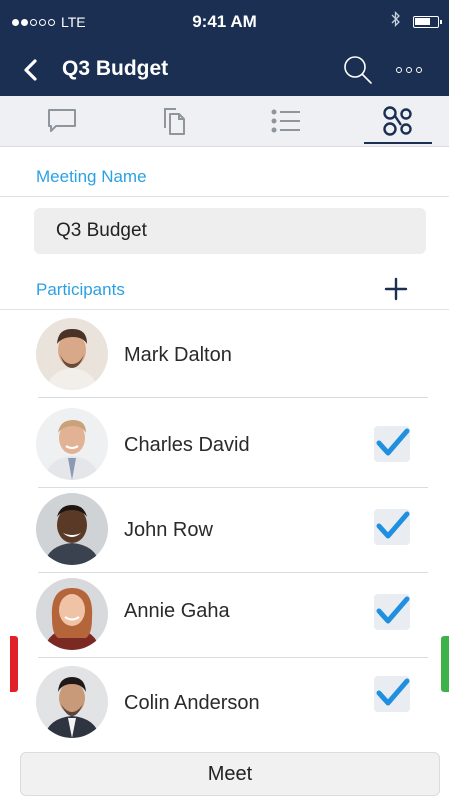 Image resolution: width=449 pixels, height=801 pixels. I want to click on participant-row: Annie Gaha, so click(224, 616).